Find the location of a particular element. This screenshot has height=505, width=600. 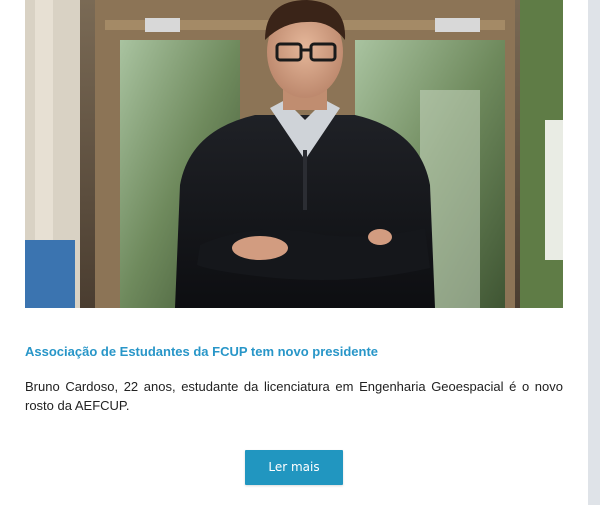

read-more-button: Ler mais is located at coordinates (294, 467).